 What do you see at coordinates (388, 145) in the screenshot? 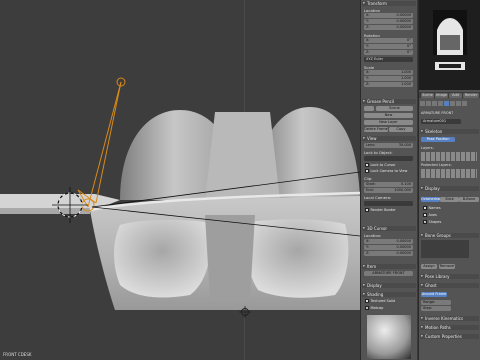
I see `lens-field: Lens: 35.000` at bounding box center [388, 145].